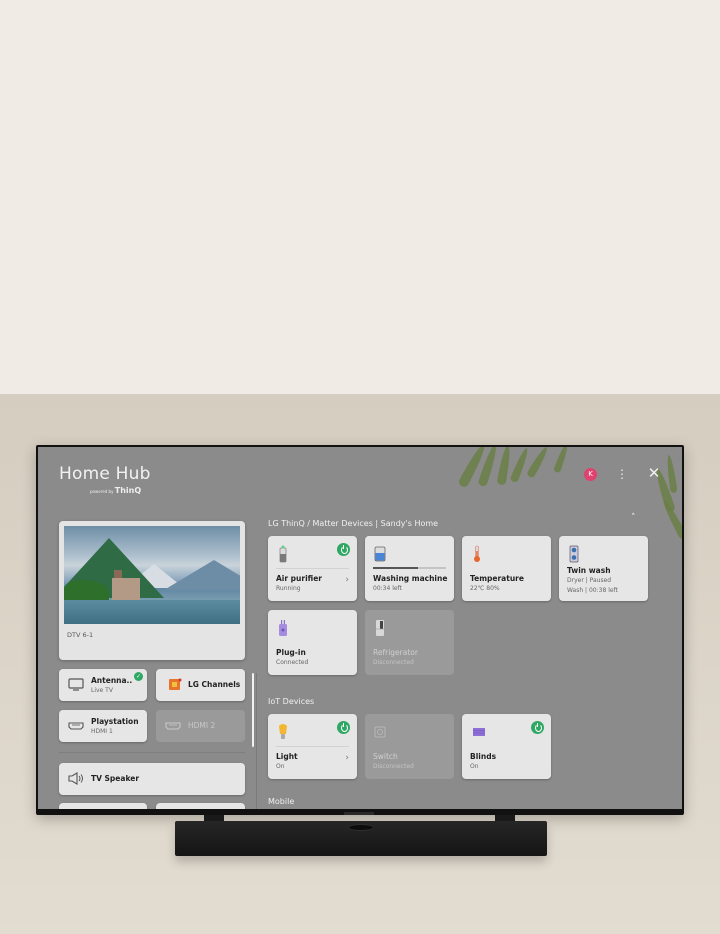 The image size is (720, 934). I want to click on light-bulb-icon, so click(283, 731).